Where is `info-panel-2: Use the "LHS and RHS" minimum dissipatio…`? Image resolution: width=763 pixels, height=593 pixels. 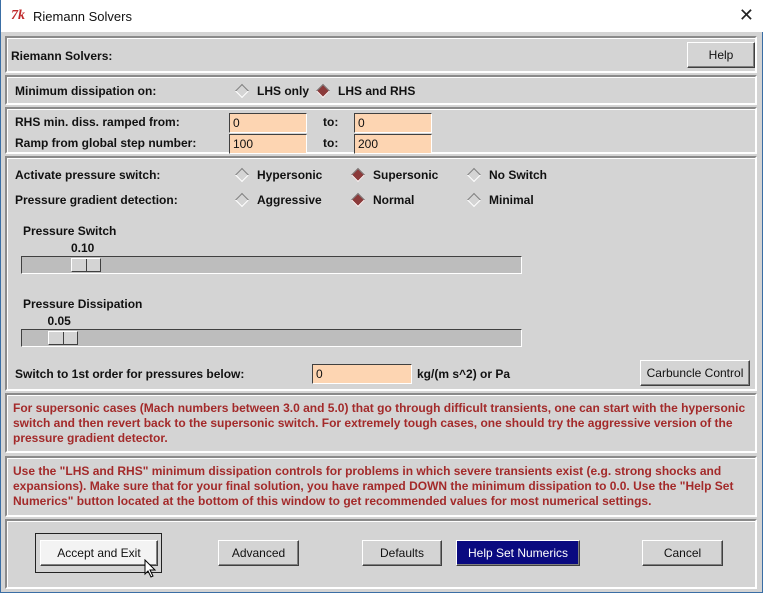 info-panel-2: Use the "LHS and RHS" minimum dissipatio… is located at coordinates (381, 486).